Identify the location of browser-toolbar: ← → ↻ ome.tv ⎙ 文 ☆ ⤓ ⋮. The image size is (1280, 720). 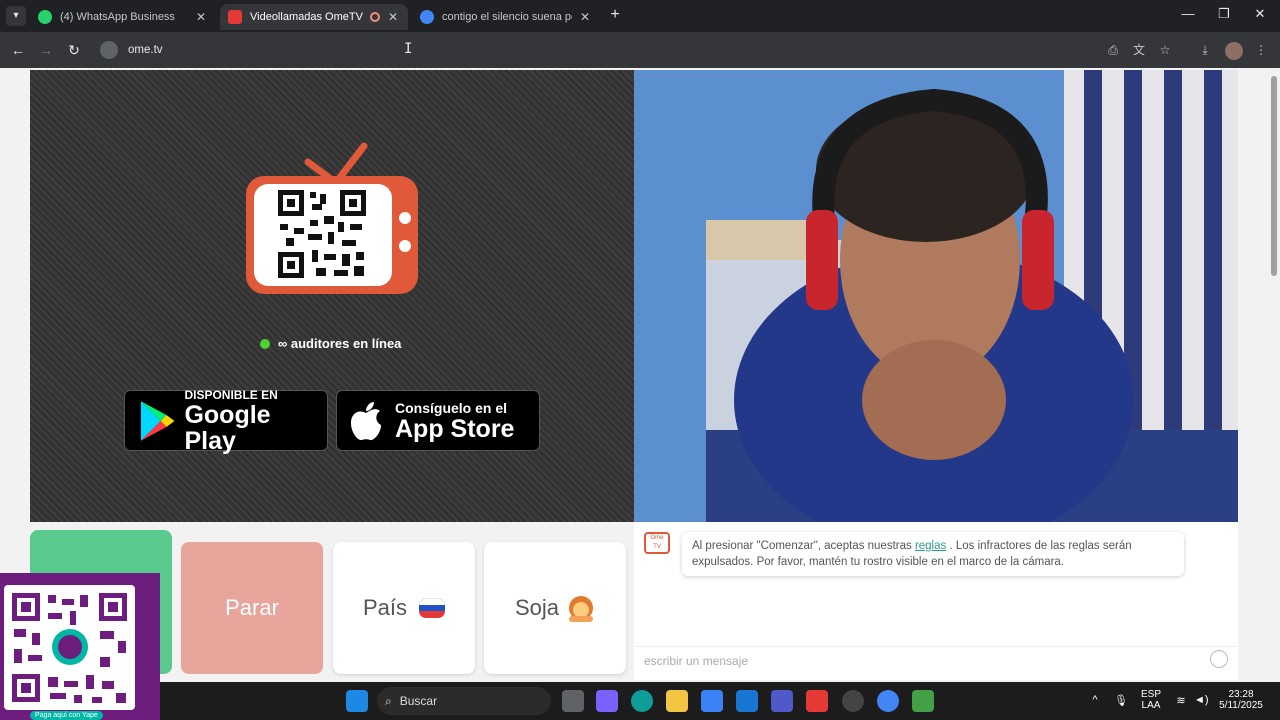
(640, 50).